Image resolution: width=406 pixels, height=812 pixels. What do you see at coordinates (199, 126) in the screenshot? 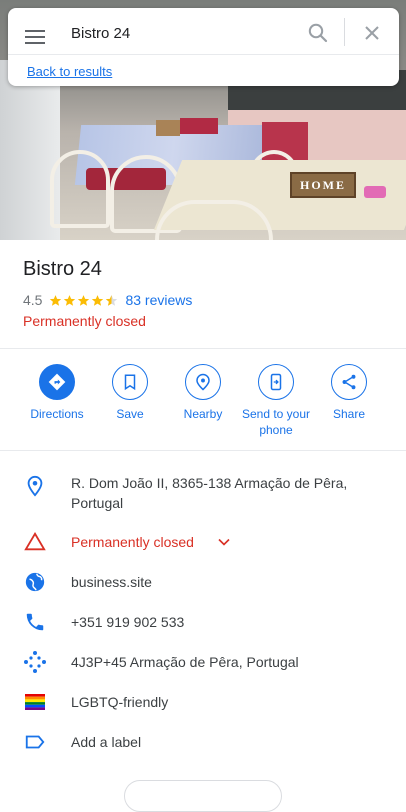
I see `photo-red-cushion` at bounding box center [199, 126].